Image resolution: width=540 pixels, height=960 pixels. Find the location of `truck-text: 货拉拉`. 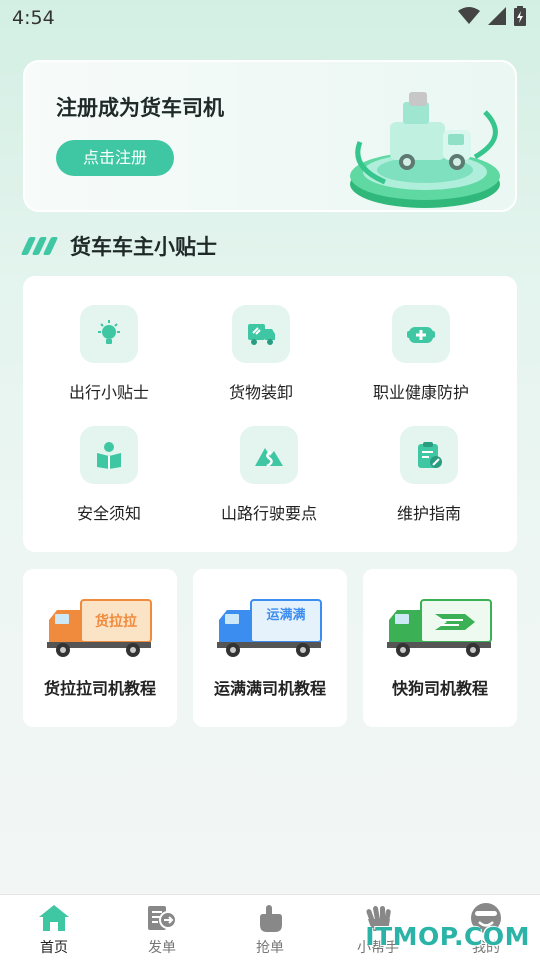

truck-text: 货拉拉 is located at coordinates (115, 621).